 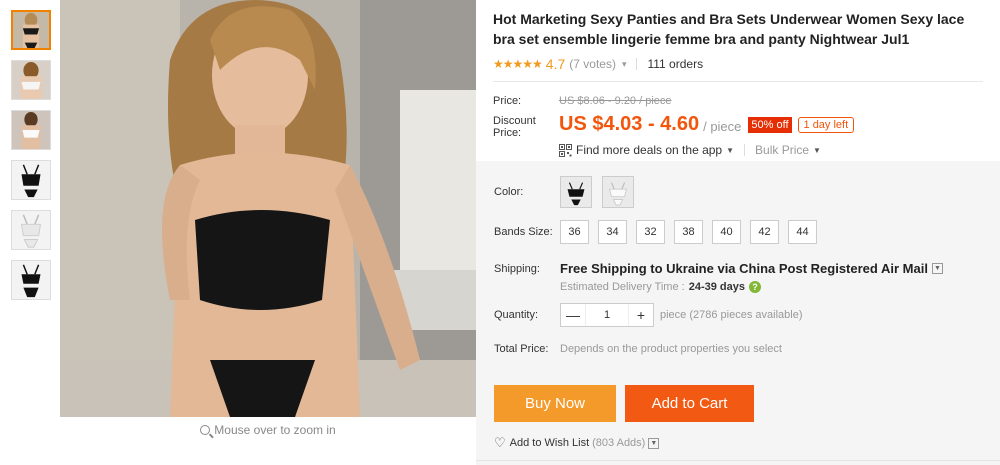 What do you see at coordinates (675, 64) in the screenshot?
I see `orders-count: 111 orders` at bounding box center [675, 64].